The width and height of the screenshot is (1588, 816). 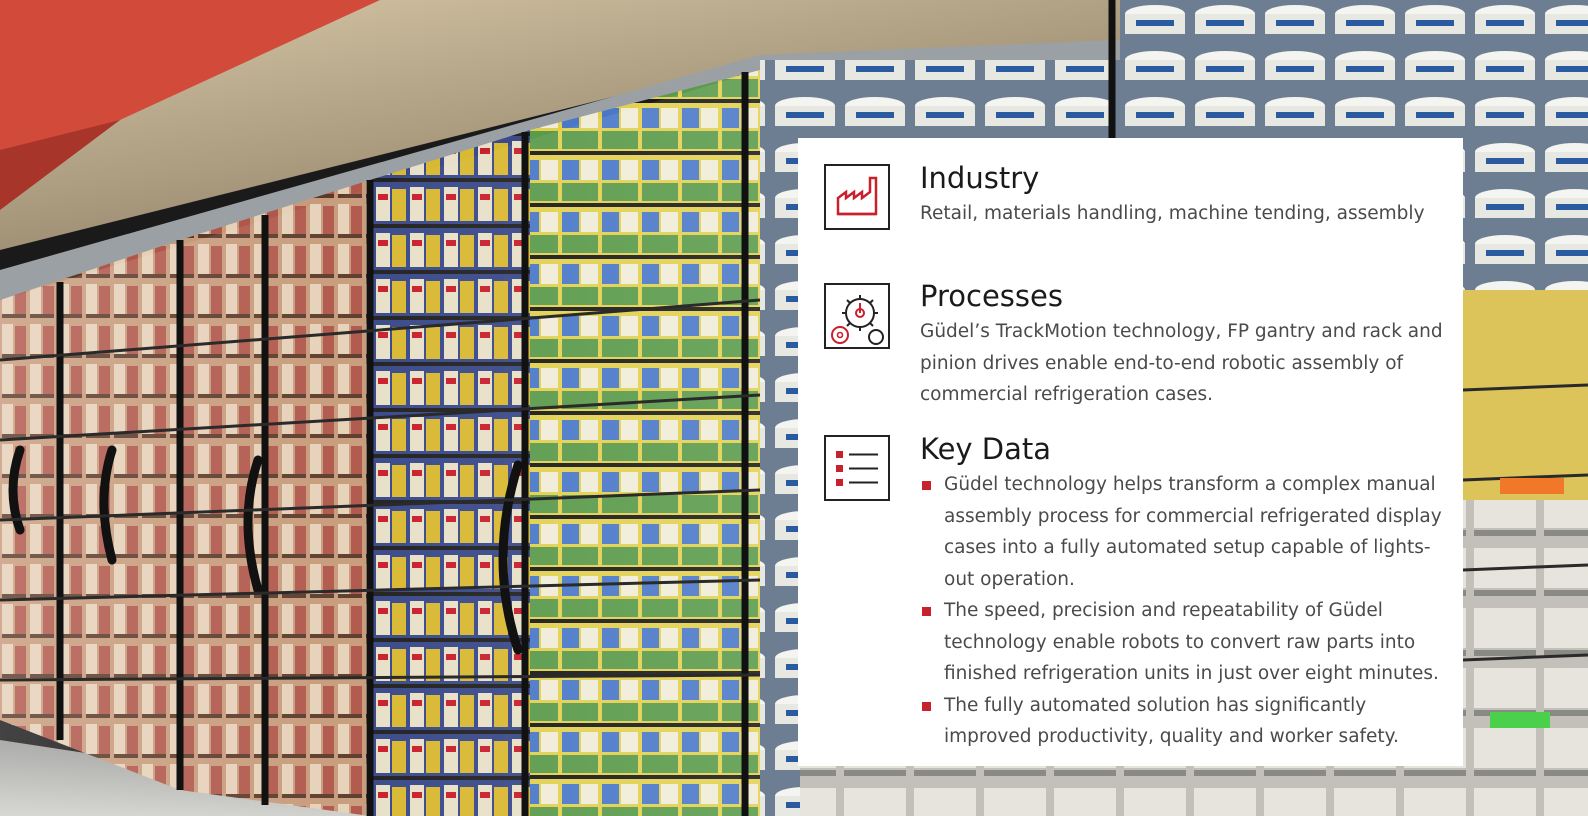 What do you see at coordinates (991, 296) in the screenshot?
I see `processes-title: Processes` at bounding box center [991, 296].